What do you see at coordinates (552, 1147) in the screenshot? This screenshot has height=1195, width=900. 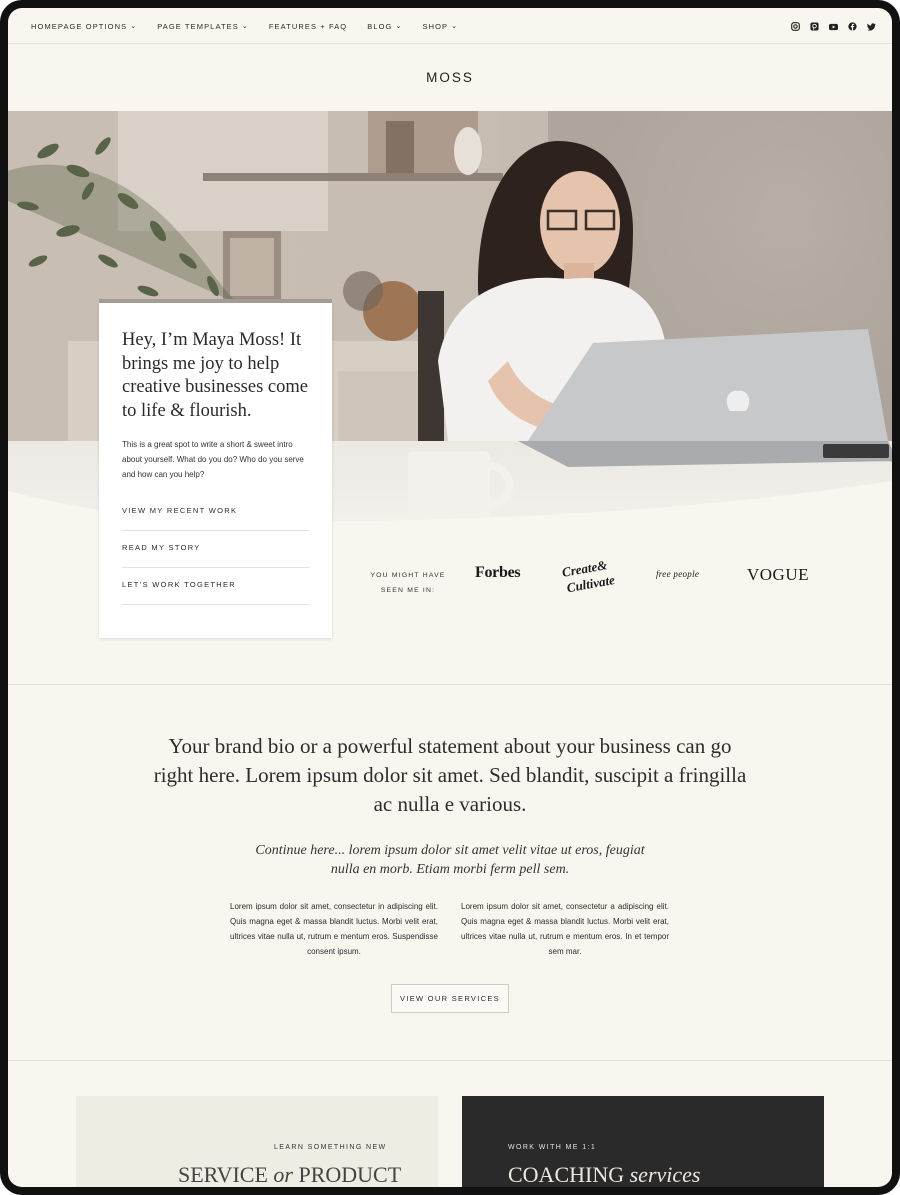 I see `panel-subtitle: WORK WITH ME 1:1` at bounding box center [552, 1147].